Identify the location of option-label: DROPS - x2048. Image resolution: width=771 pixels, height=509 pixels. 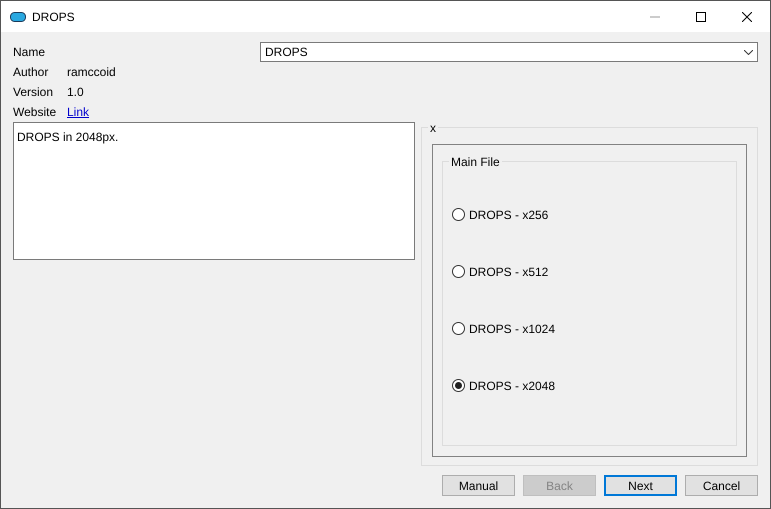
(512, 385).